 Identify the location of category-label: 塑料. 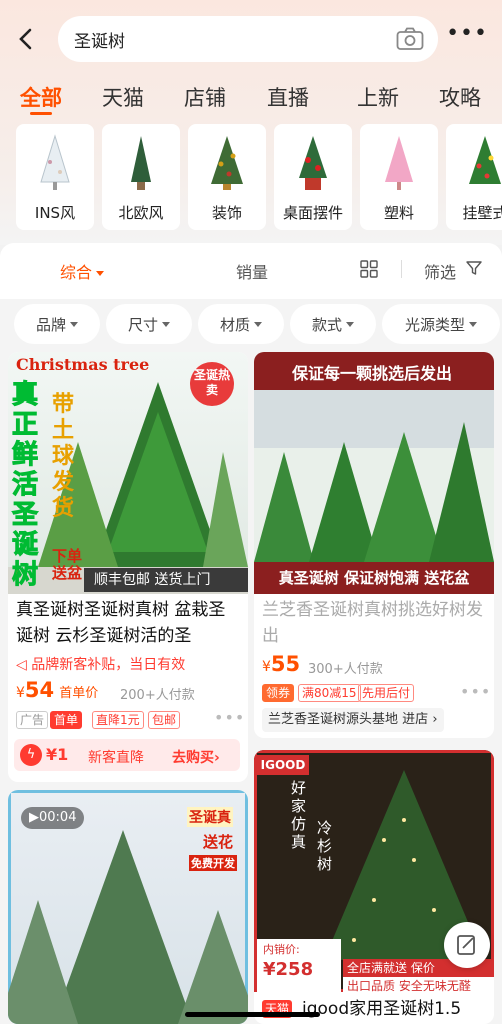
(398, 213).